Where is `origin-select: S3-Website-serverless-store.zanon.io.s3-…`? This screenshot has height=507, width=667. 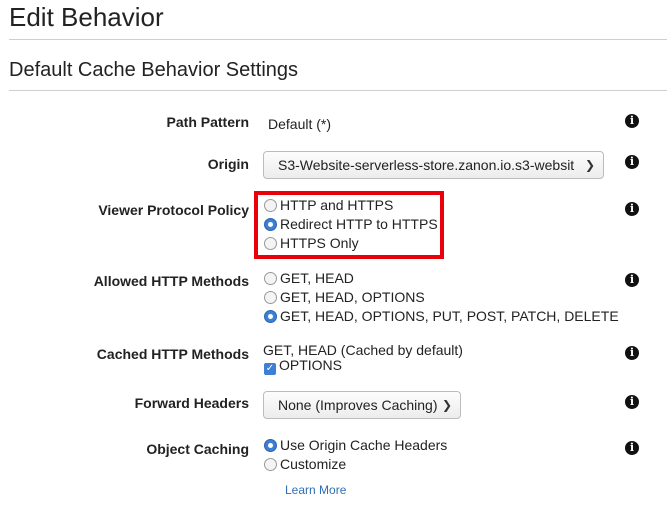 origin-select: S3-Website-serverless-store.zanon.io.s3-… is located at coordinates (433, 165).